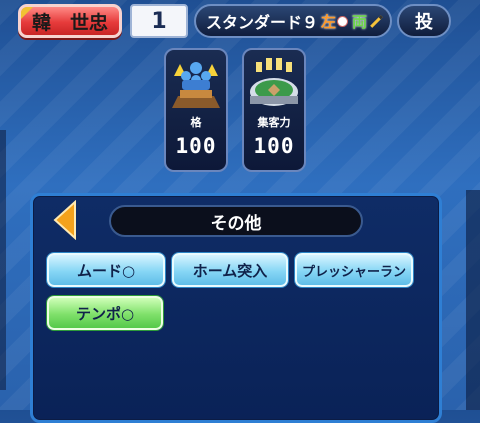 This screenshot has width=480, height=423. What do you see at coordinates (343, 21) in the screenshot?
I see `ball-icon` at bounding box center [343, 21].